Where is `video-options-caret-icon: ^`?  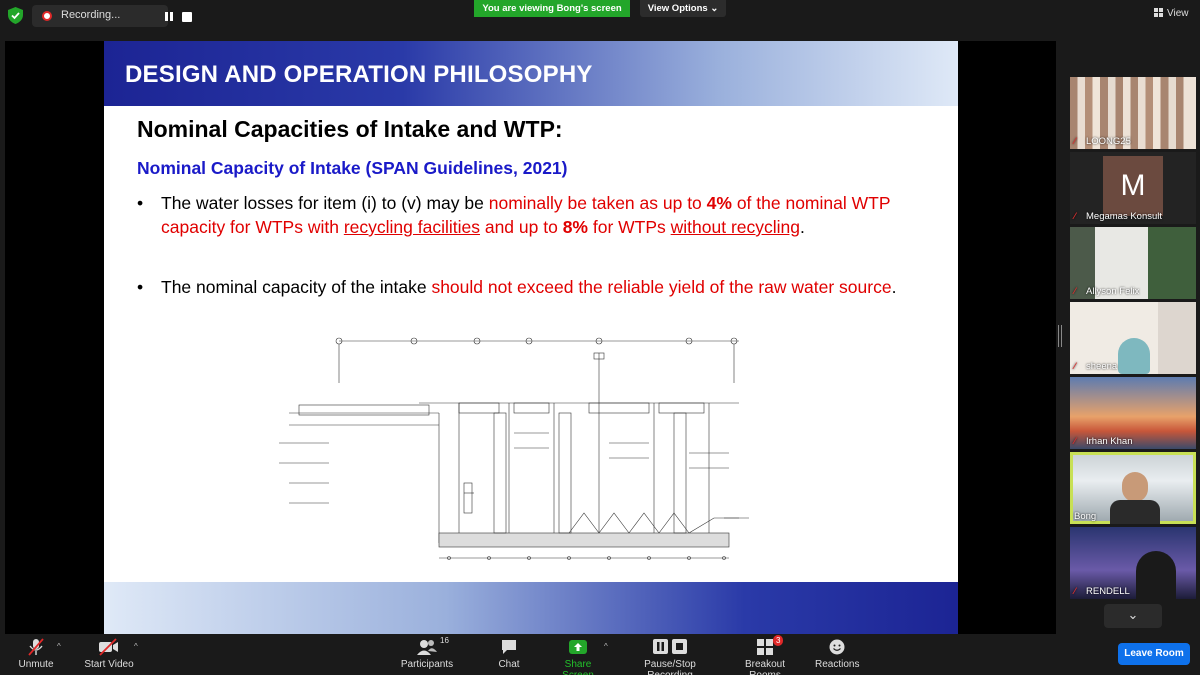 video-options-caret-icon: ^ is located at coordinates (136, 646).